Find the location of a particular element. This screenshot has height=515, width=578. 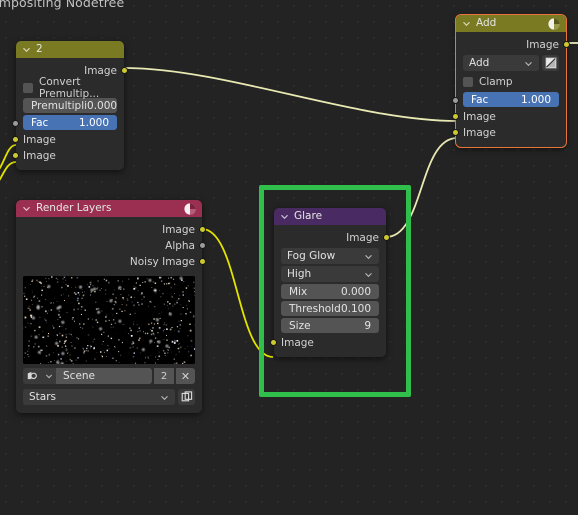

node-body: Image Add Clamp Fac 1.000 Image Image is located at coordinates (511, 89).